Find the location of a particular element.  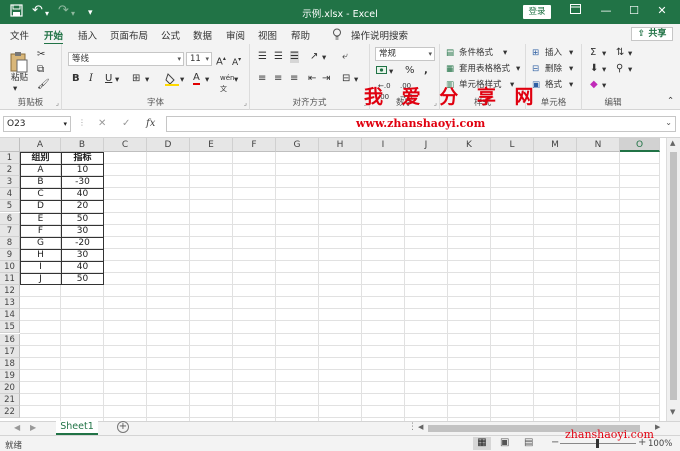

table-cell: B is located at coordinates (40, 182).